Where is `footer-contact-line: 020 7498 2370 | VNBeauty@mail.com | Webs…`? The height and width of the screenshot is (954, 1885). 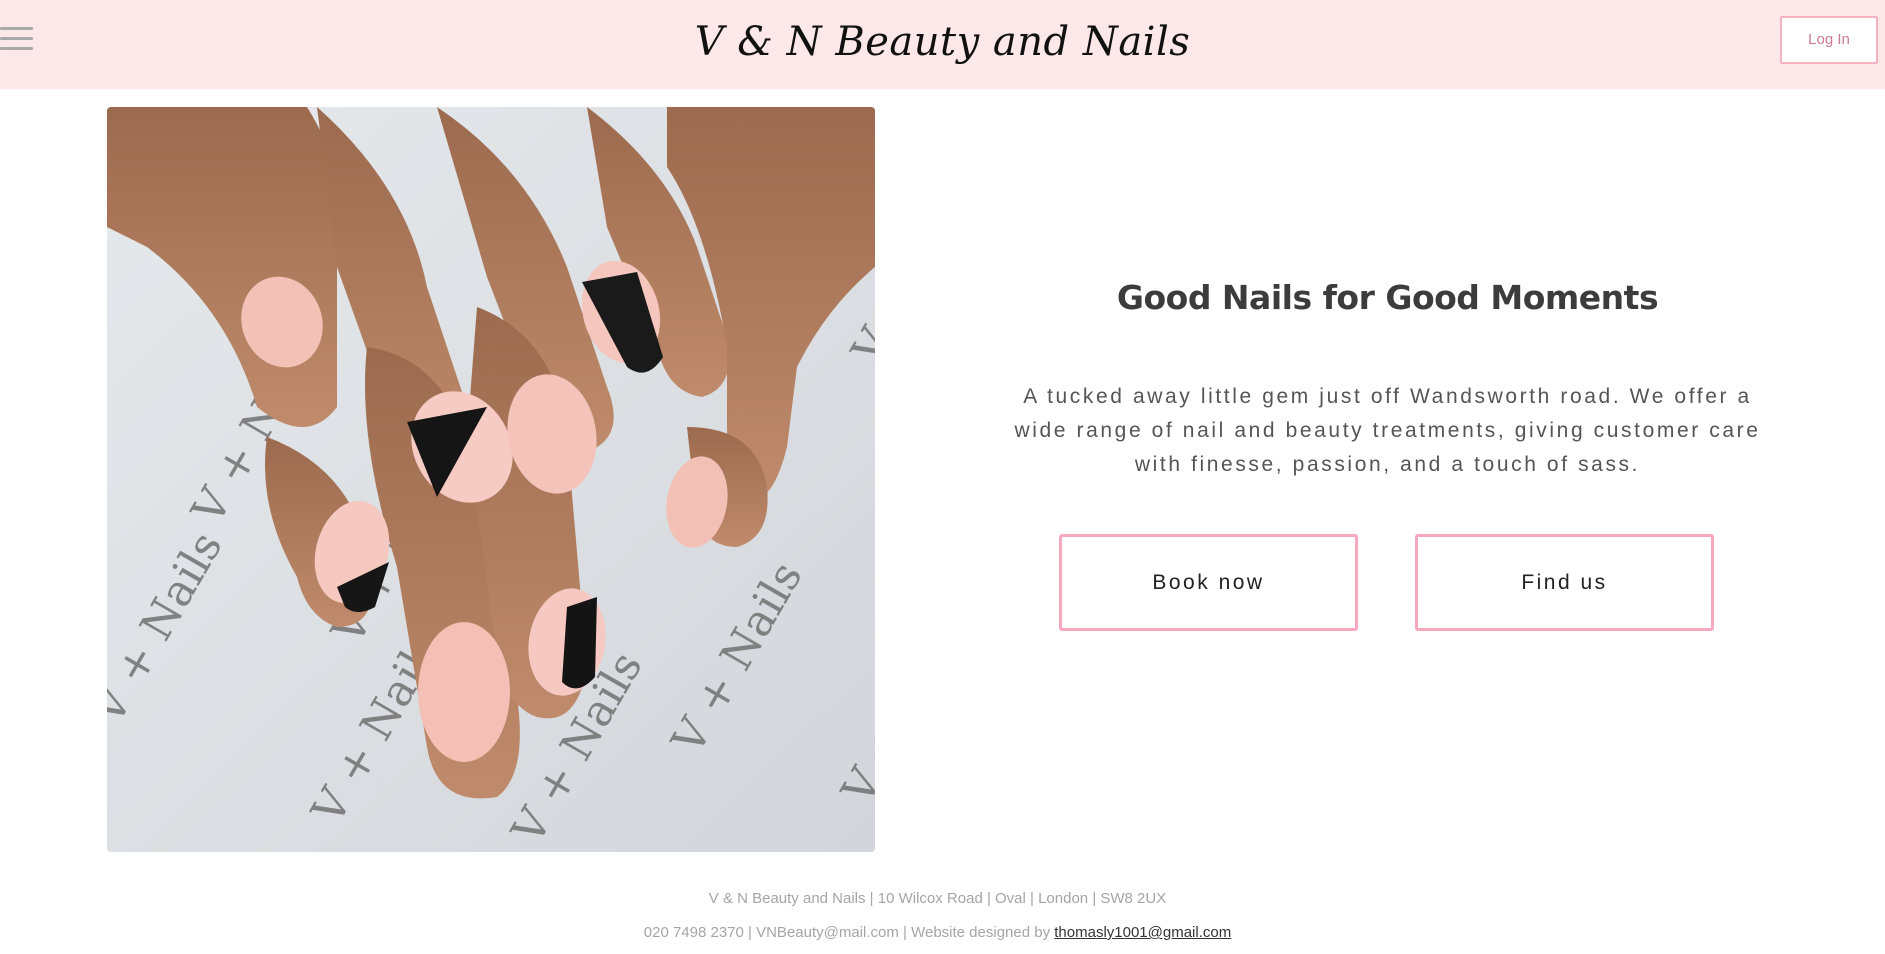
footer-contact-line: 020 7498 2370 | VNBeauty@mail.com | Webs… is located at coordinates (937, 932).